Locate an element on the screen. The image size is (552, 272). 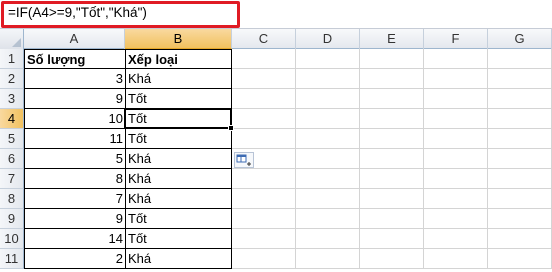
cell-a8: 7 is located at coordinates (74, 199).